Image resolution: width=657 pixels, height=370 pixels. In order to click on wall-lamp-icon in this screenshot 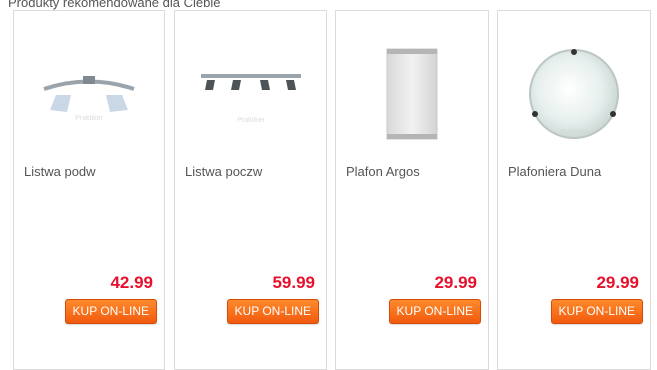, I will do `click(412, 94)`.